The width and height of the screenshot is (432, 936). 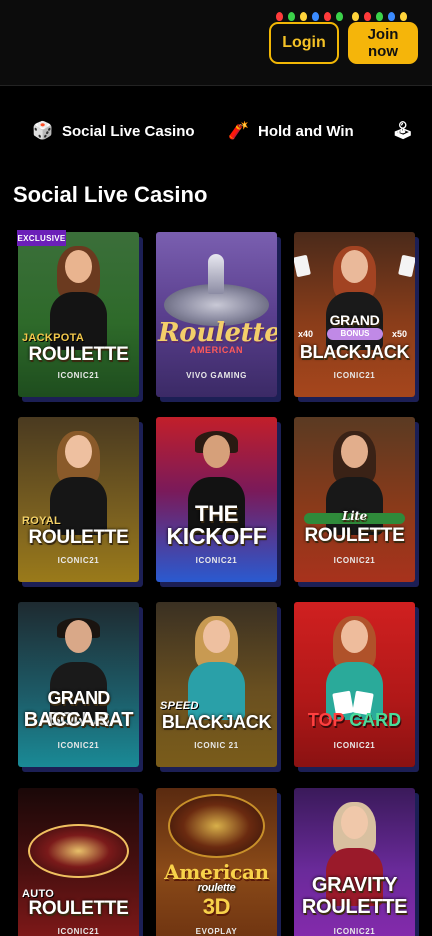 I want to click on game-title-small: GRAND, so click(x=354, y=320).